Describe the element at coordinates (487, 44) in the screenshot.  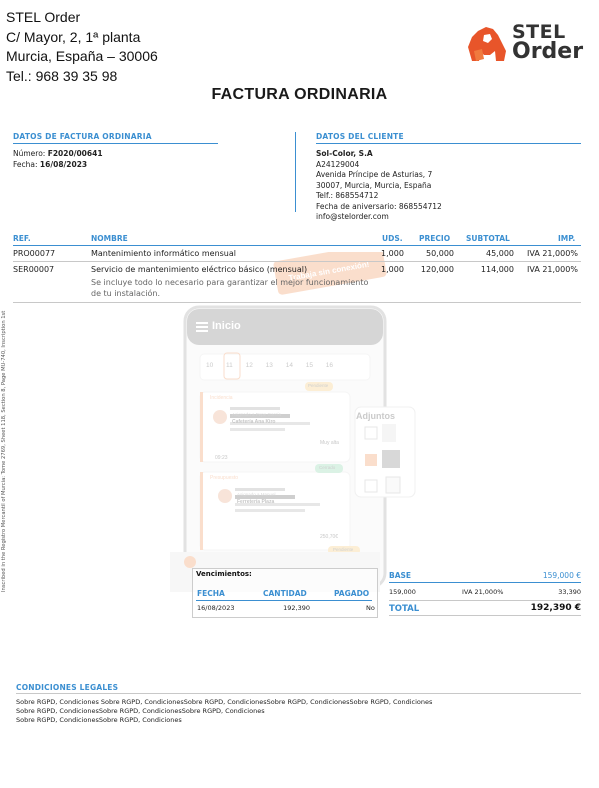
I see `gorilla-icon` at that location.